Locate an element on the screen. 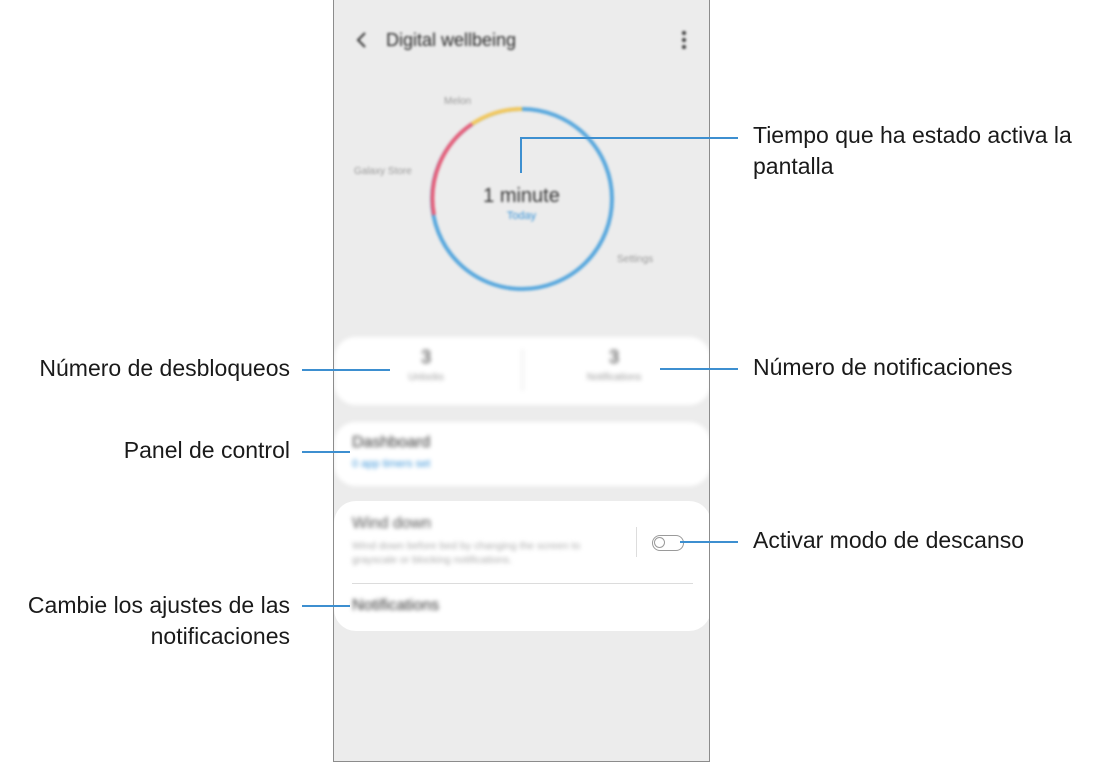 The height and width of the screenshot is (762, 1115). callout-wind-down: Activar modo de descanso is located at coordinates (889, 540).